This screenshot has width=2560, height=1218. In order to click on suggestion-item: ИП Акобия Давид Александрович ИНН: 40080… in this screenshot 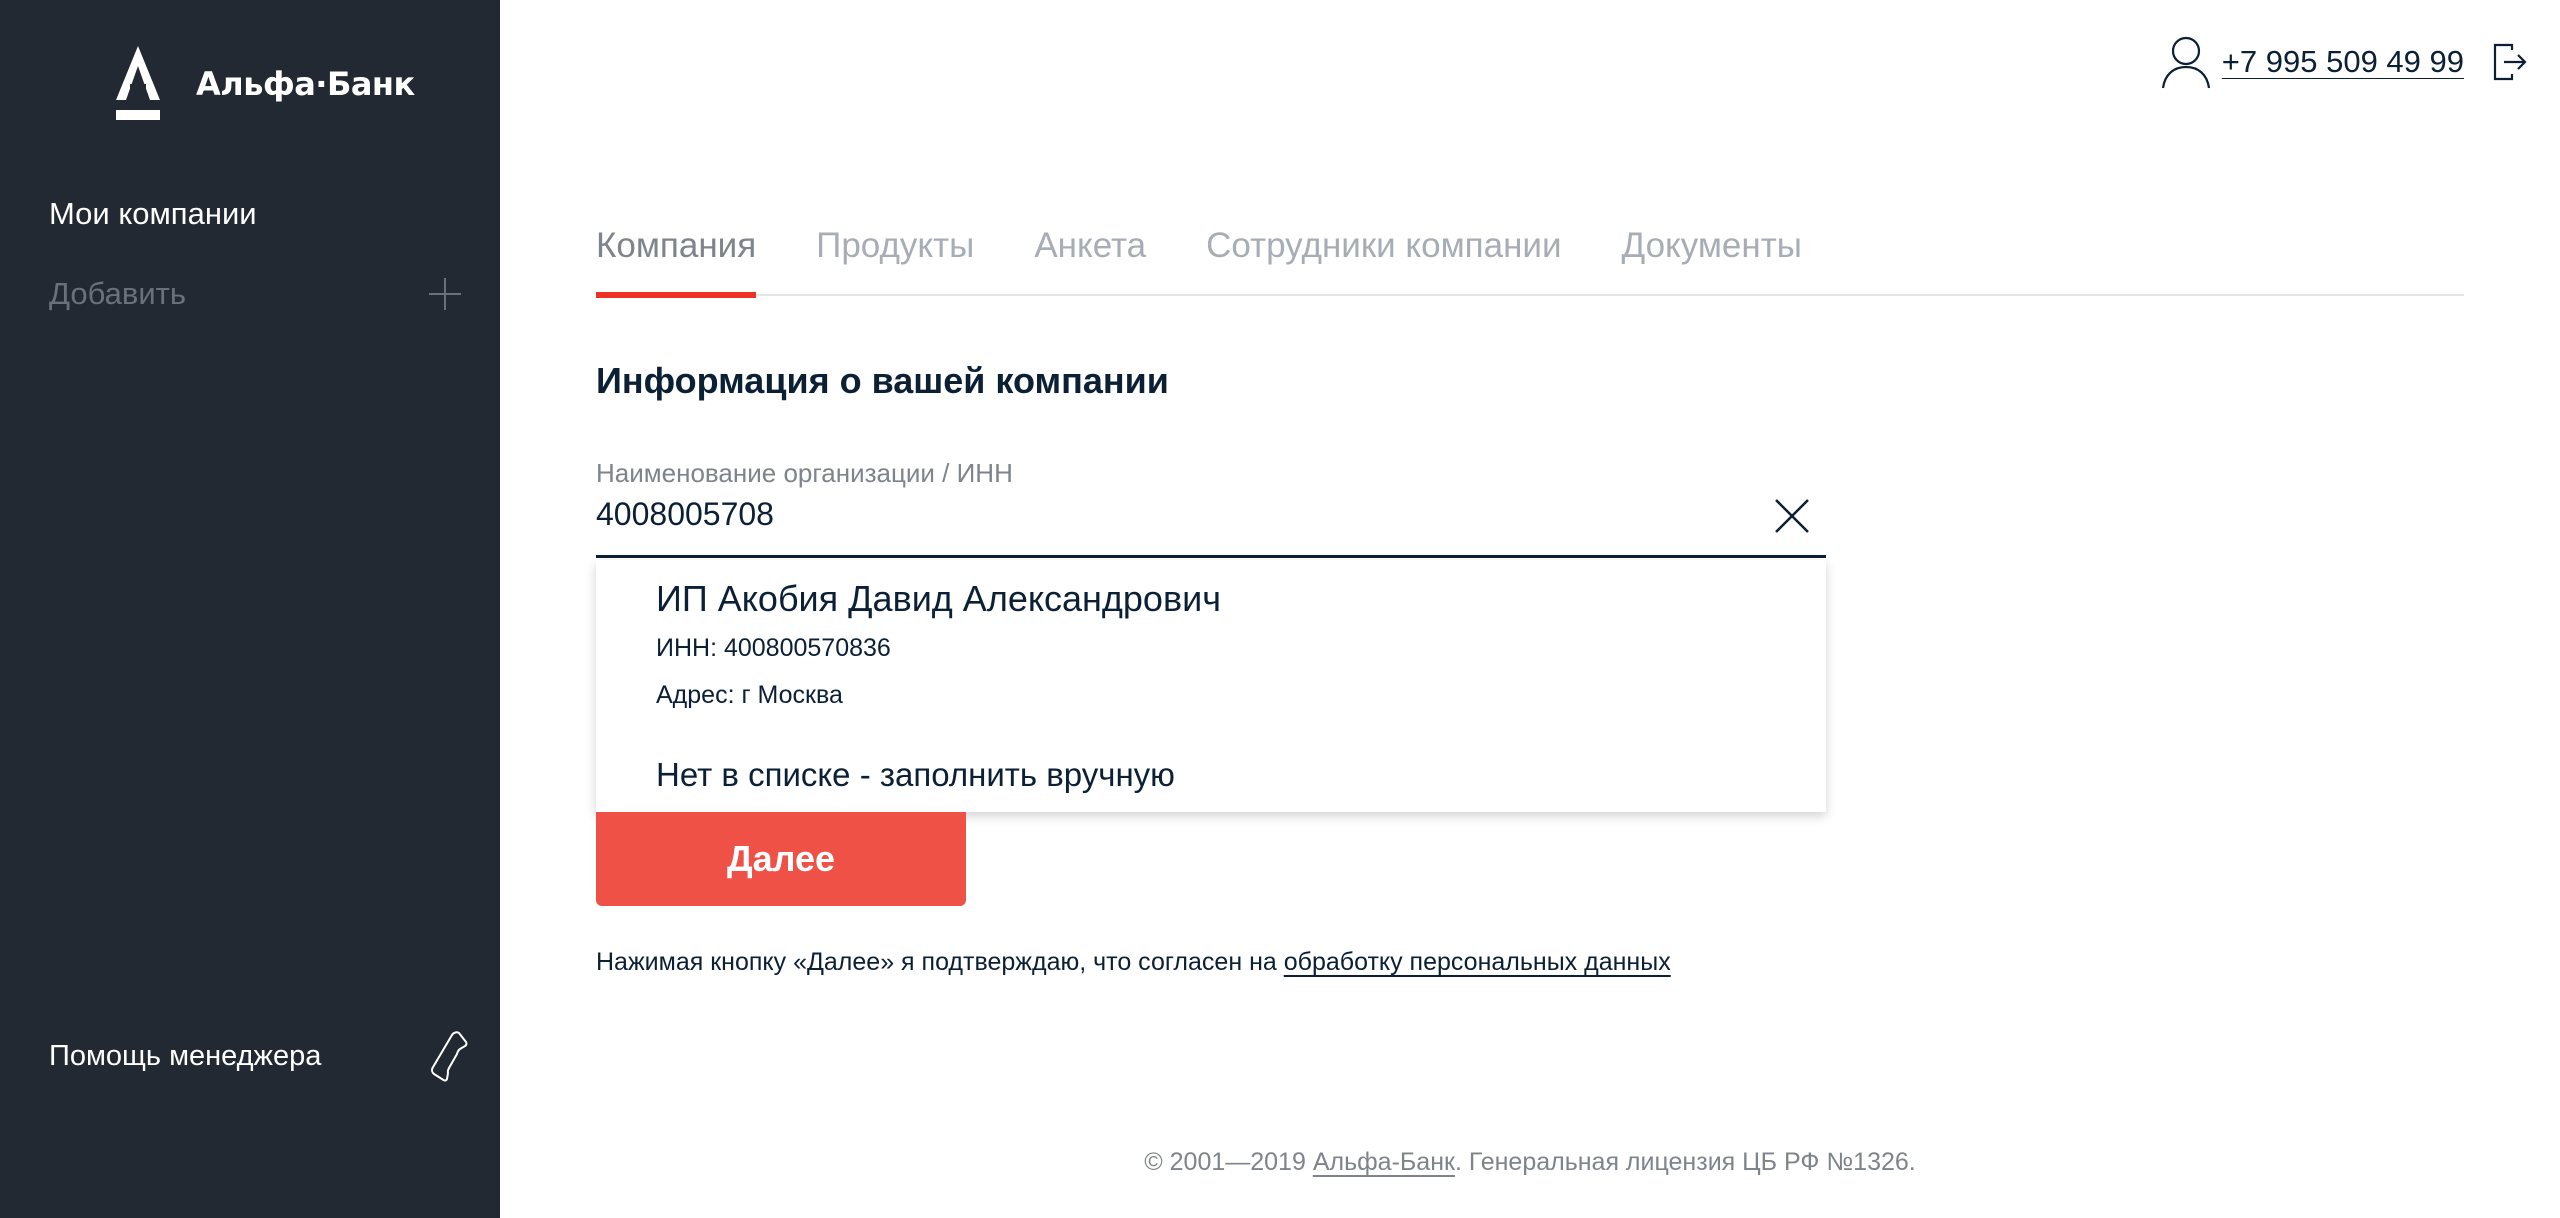, I will do `click(1226, 644)`.